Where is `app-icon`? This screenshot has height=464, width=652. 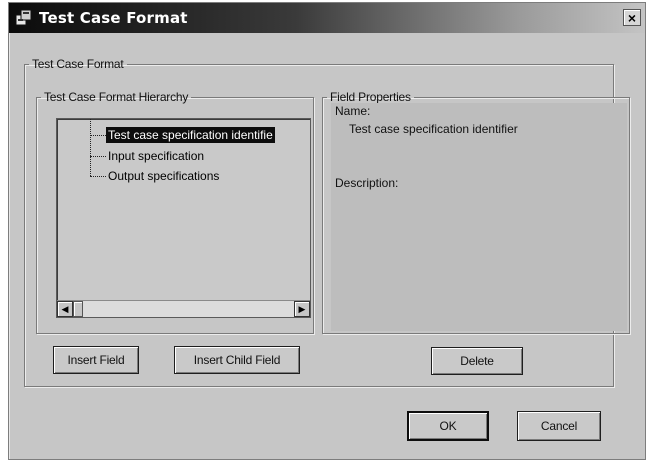 app-icon is located at coordinates (24, 18).